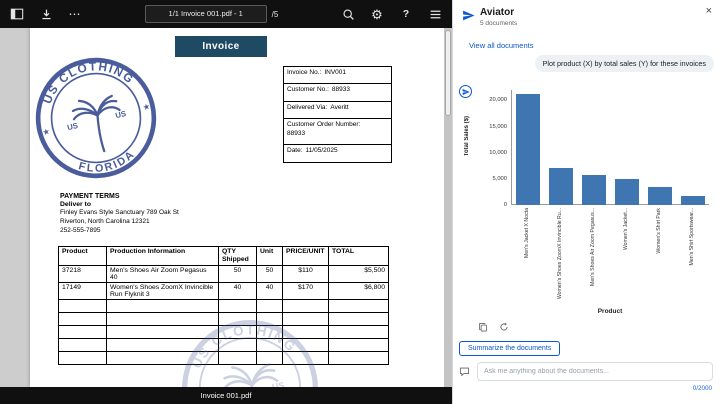 The width and height of the screenshot is (720, 404). I want to click on payment-terms-heading: PAYMENT TERMS, so click(90, 196).